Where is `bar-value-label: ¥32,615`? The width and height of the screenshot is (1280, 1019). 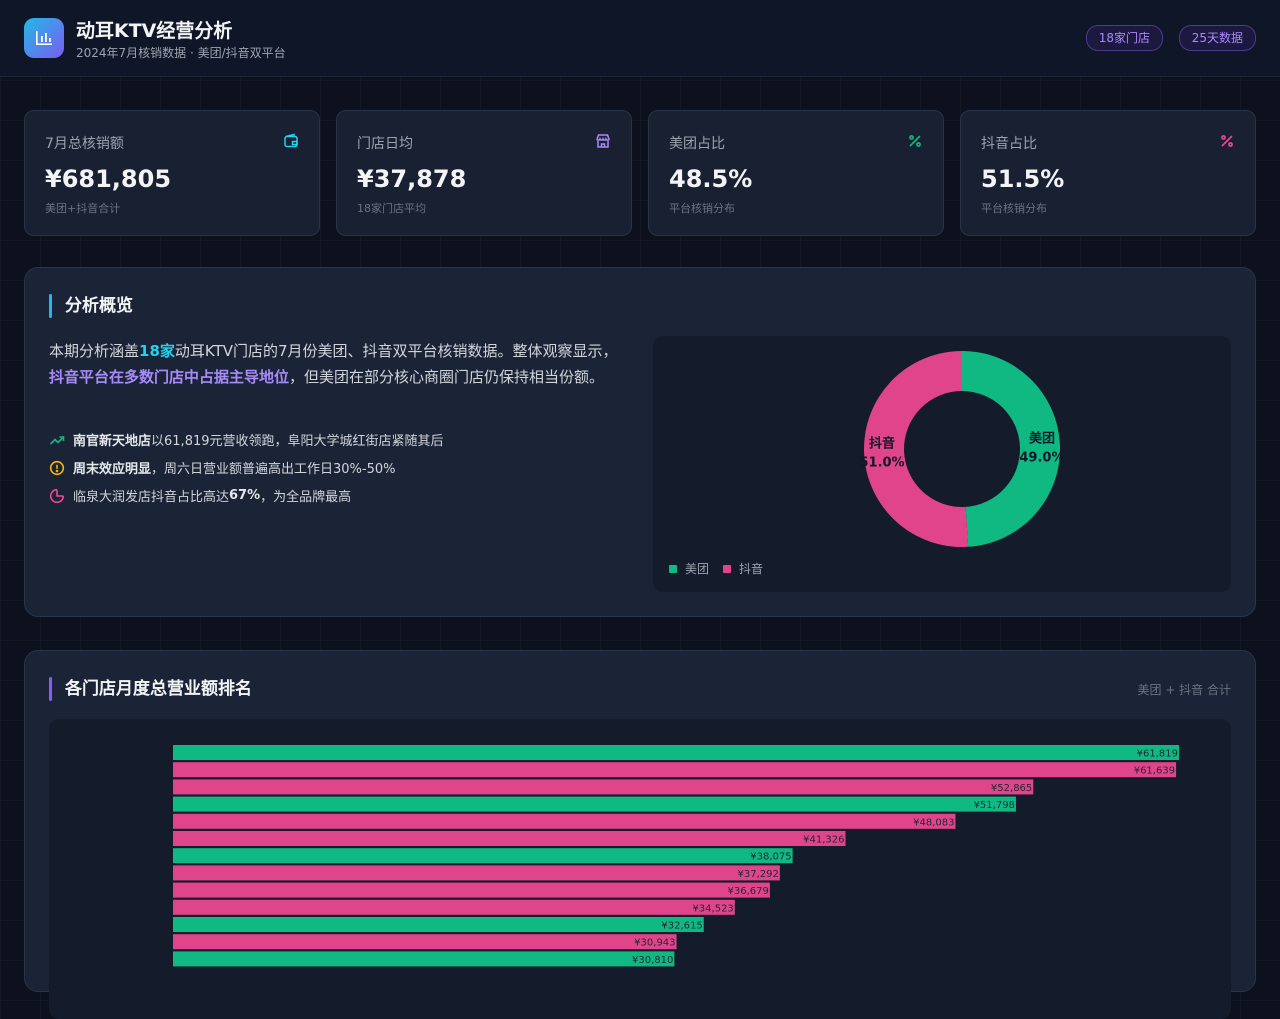 bar-value-label: ¥32,615 is located at coordinates (681, 926).